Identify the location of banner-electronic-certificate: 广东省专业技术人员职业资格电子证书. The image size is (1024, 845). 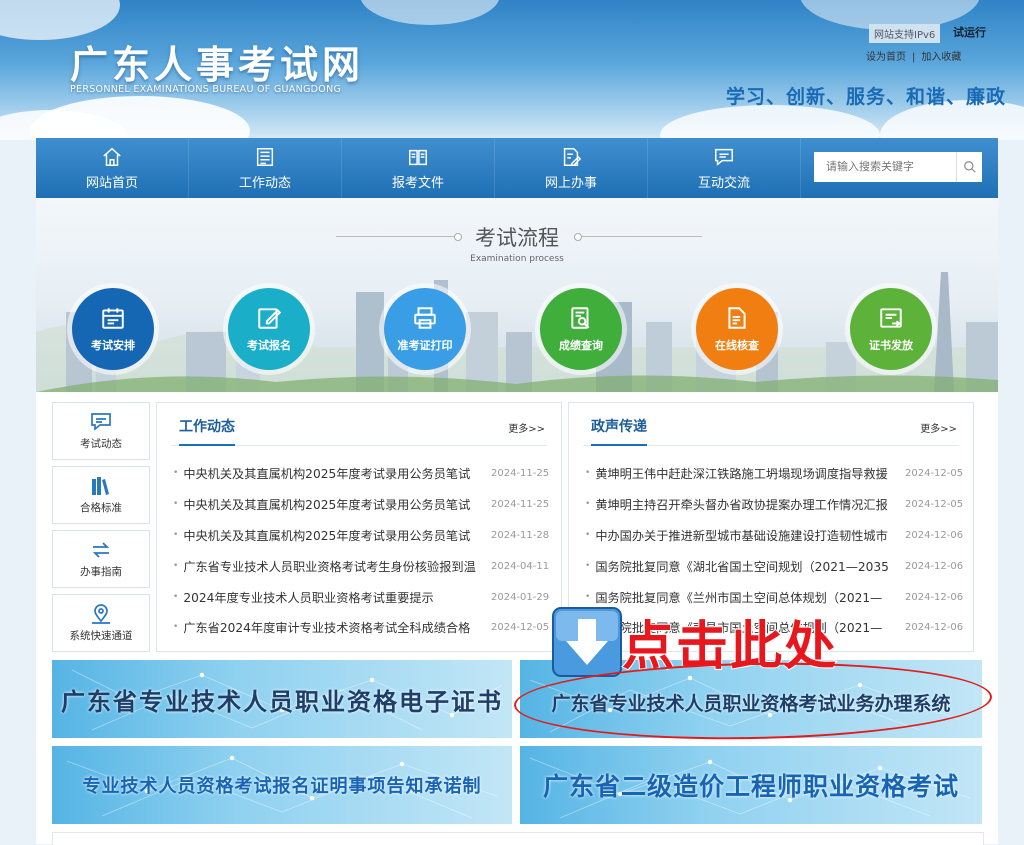
(282, 699).